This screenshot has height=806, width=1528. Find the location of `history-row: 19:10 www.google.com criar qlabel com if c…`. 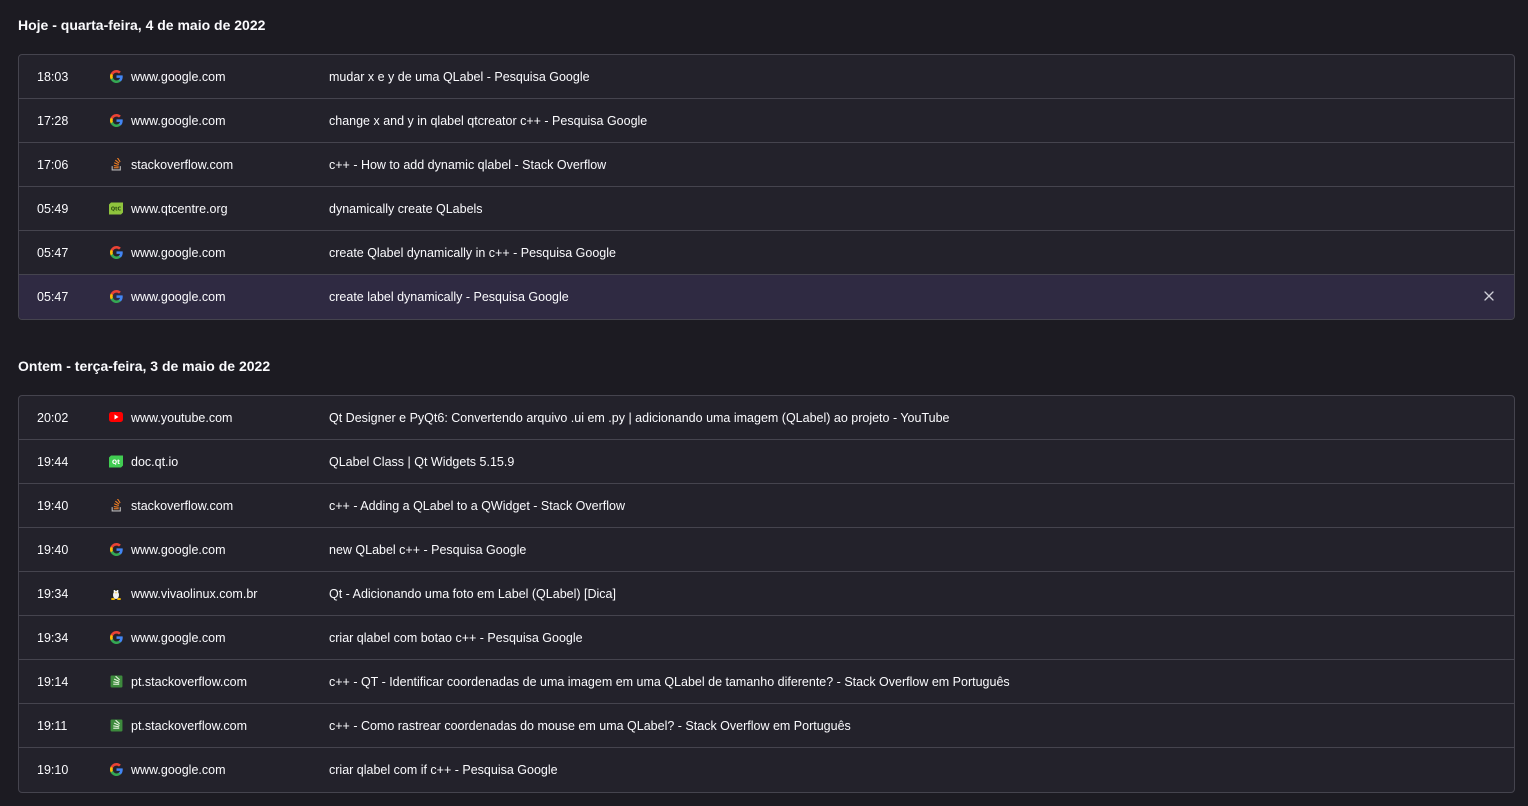

history-row: 19:10 www.google.com criar qlabel com if c… is located at coordinates (766, 770).